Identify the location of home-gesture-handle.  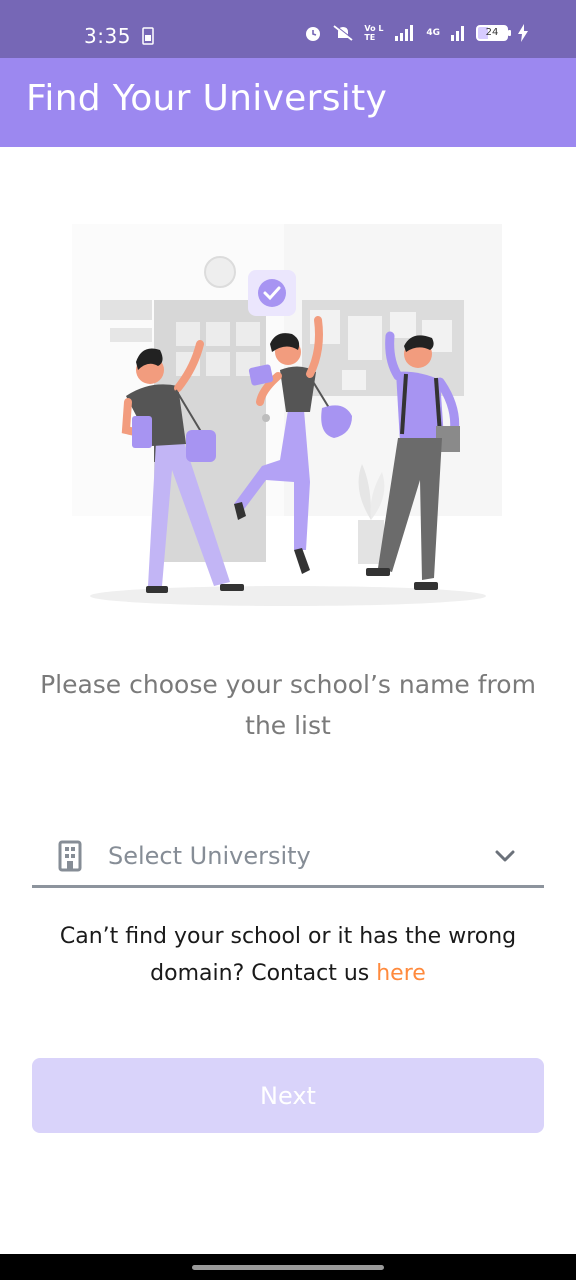
(288, 1267).